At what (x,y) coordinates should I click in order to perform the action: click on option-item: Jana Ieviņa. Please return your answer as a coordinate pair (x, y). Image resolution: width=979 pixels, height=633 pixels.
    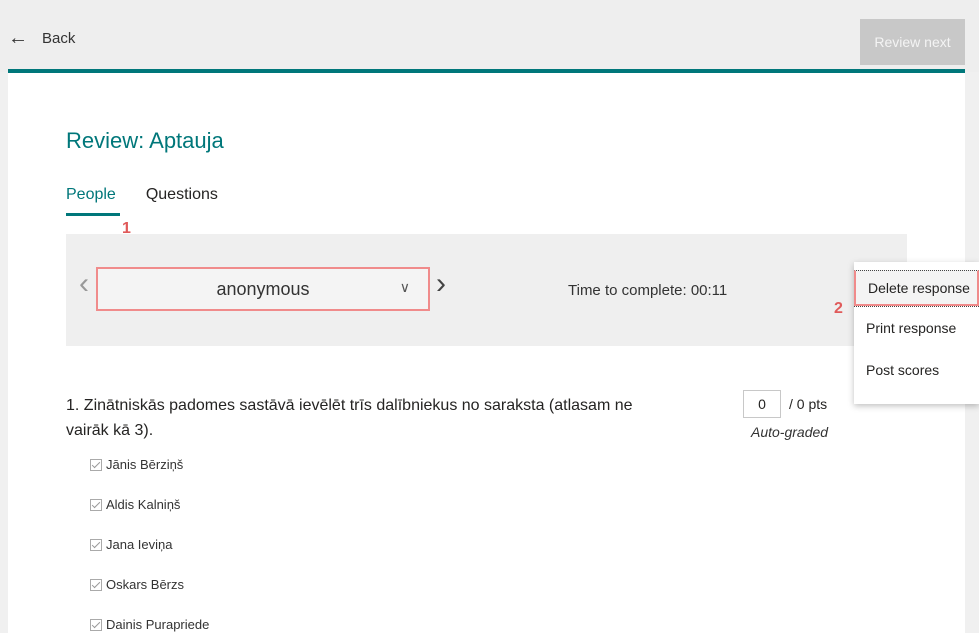
    Looking at the image, I should click on (131, 544).